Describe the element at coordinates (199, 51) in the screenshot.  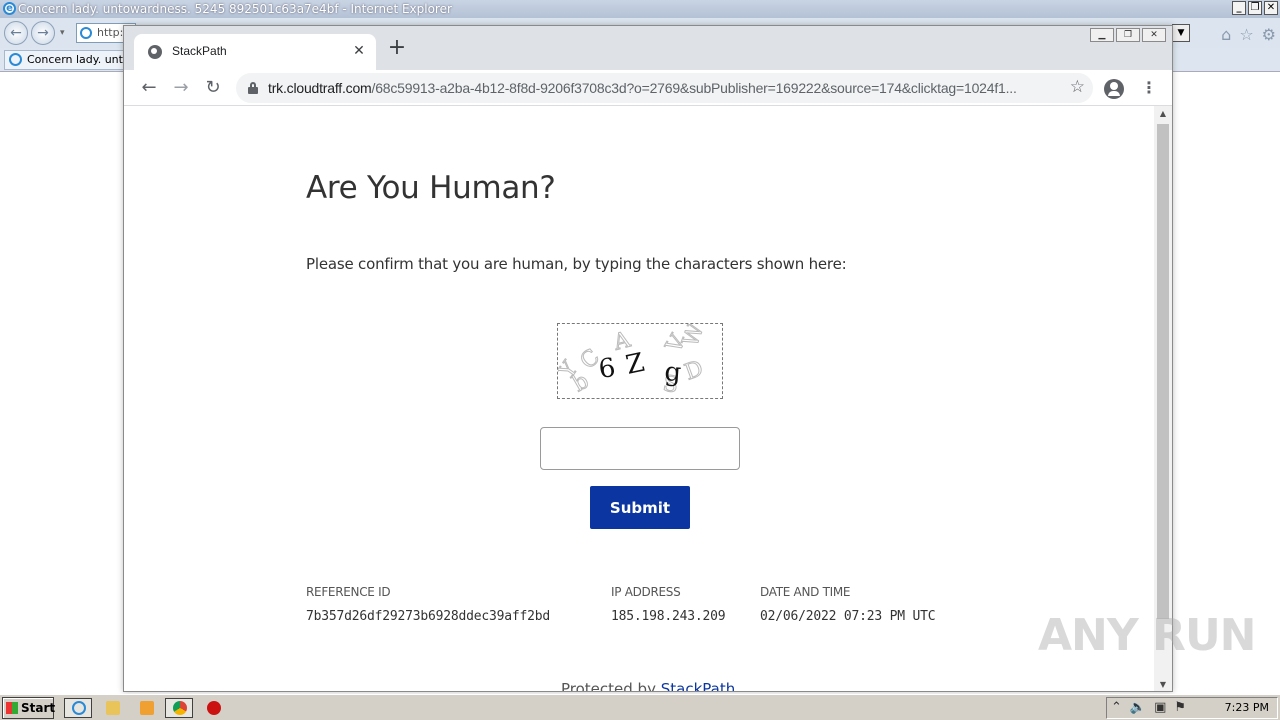
I see `chrome-tab-title: StackPath` at that location.